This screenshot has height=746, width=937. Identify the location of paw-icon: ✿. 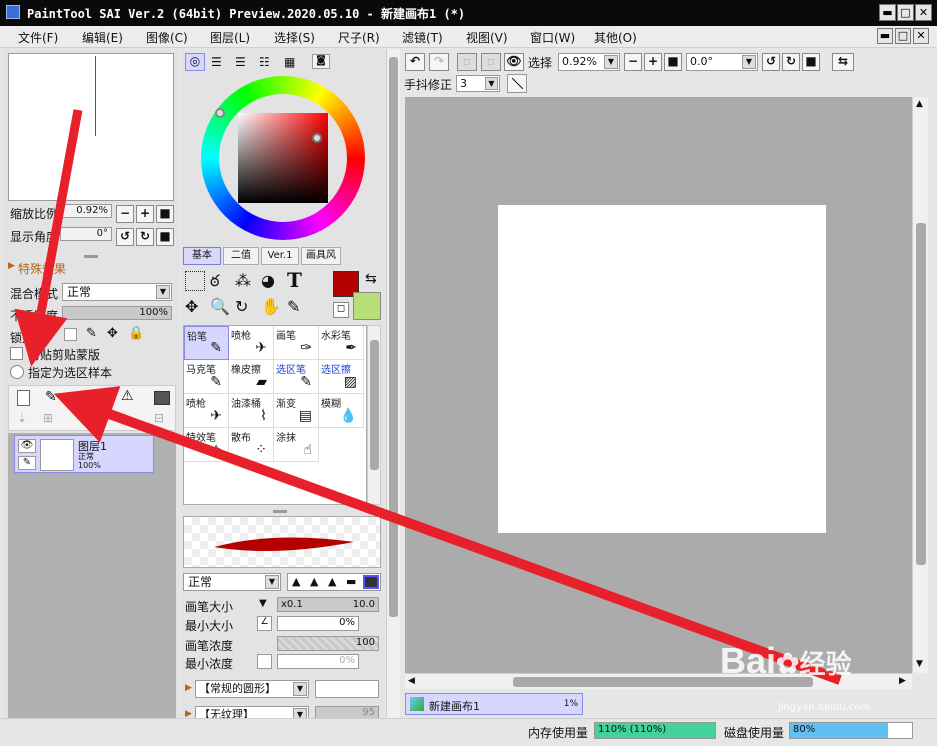
(788, 663).